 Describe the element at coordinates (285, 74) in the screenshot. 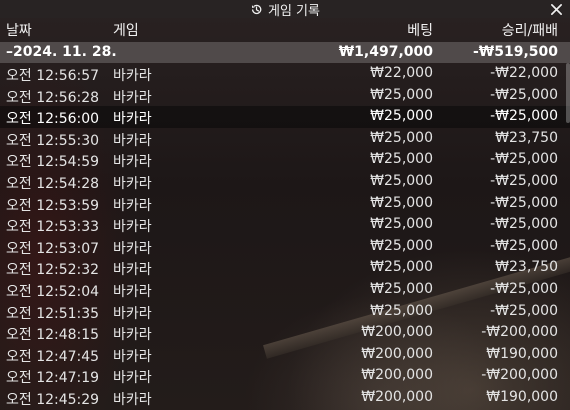

I see `history-row: 오전 12:56:57 바카라 ₩22,000 -₩22,000` at that location.